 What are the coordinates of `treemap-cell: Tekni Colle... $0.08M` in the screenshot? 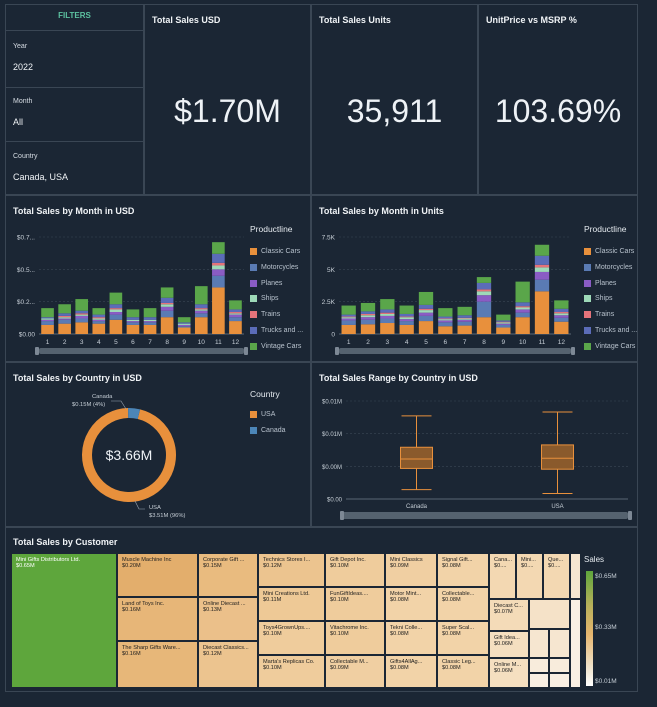 It's located at (411, 638).